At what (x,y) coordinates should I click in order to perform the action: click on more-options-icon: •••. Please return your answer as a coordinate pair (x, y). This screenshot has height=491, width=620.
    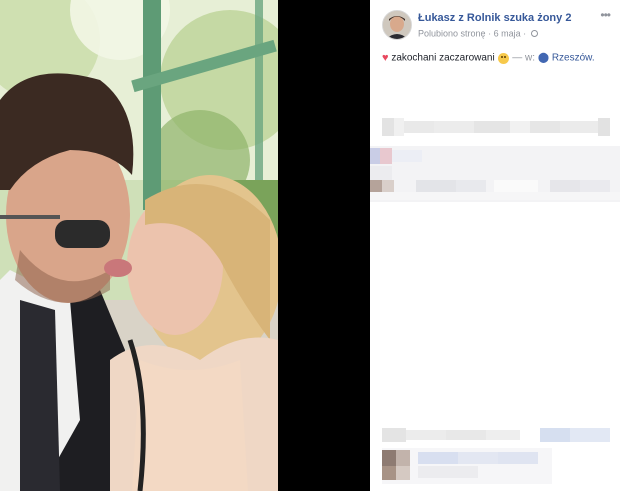
    Looking at the image, I should click on (605, 15).